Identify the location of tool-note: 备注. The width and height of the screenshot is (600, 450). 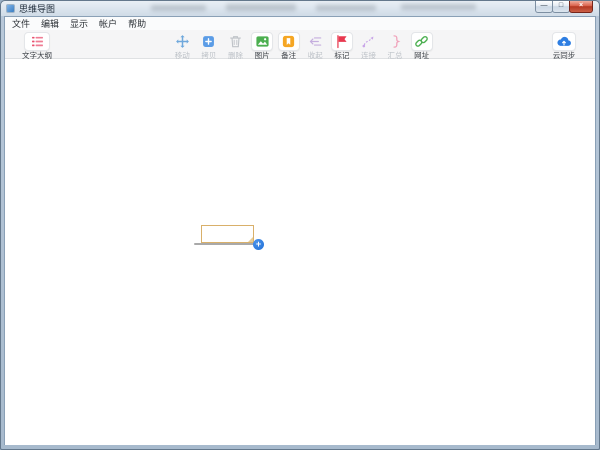
(288, 45).